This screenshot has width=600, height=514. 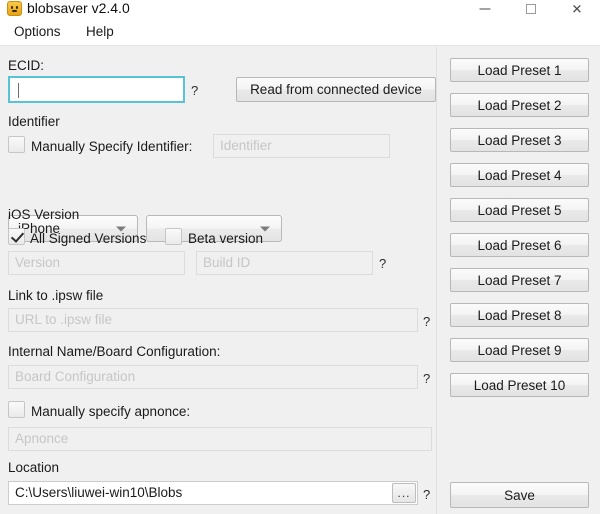 What do you see at coordinates (100, 31) in the screenshot?
I see `menu-item-help: Help` at bounding box center [100, 31].